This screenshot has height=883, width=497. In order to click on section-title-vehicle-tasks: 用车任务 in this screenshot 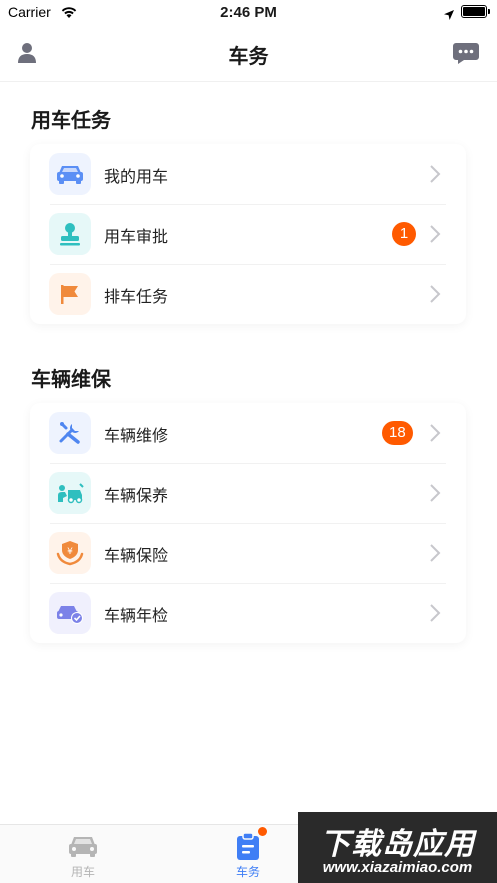, I will do `click(71, 120)`.